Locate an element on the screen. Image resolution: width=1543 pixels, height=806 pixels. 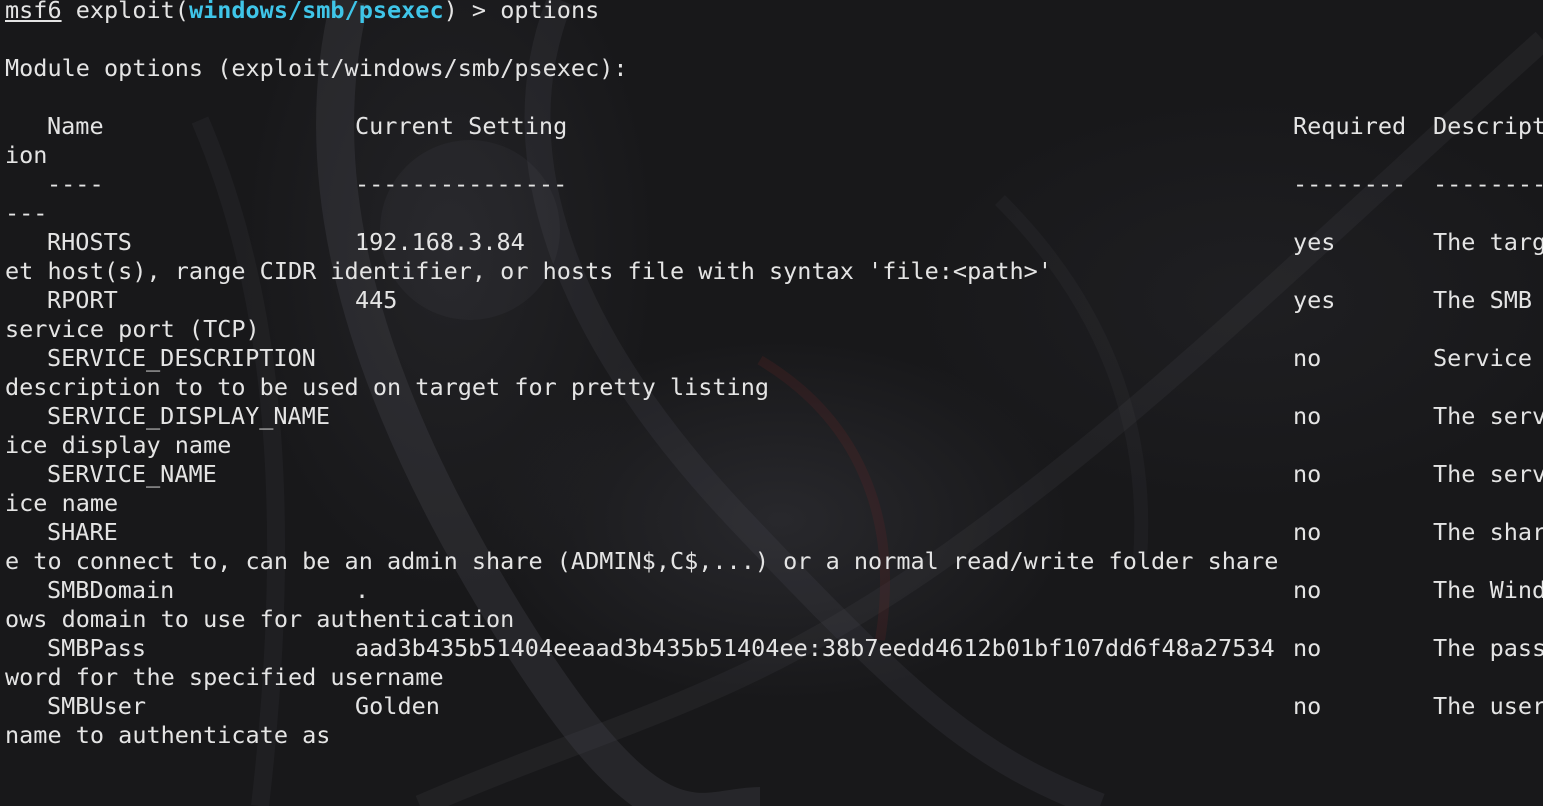
table-header-row: Name Current Setting Required Descript is located at coordinates (774, 126).